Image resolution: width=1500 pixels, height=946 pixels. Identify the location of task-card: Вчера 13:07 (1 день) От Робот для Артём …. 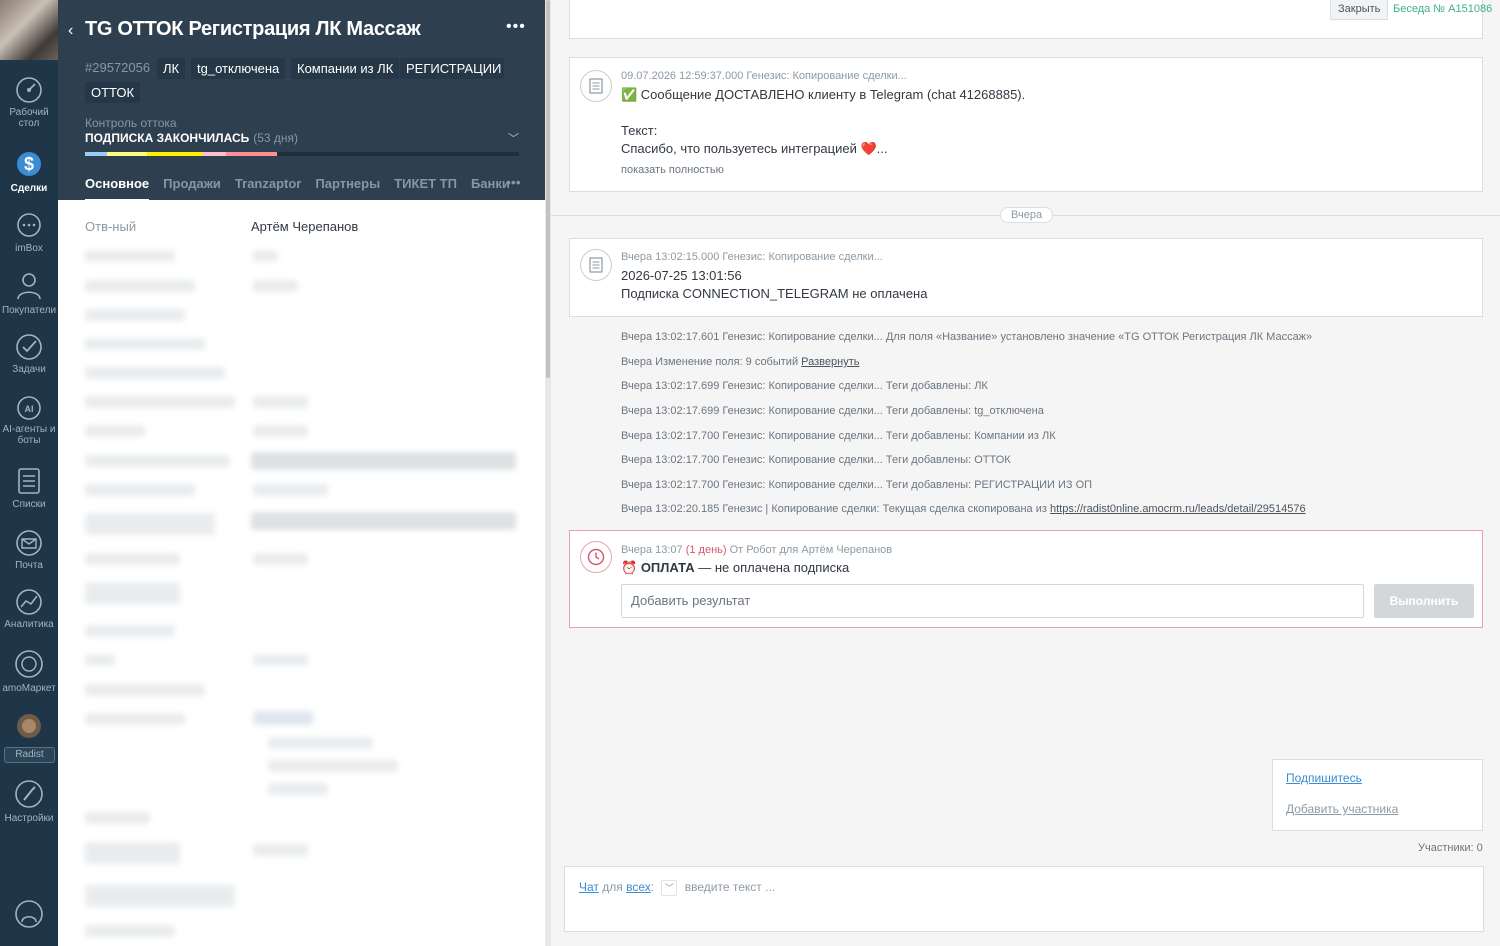
(1026, 579).